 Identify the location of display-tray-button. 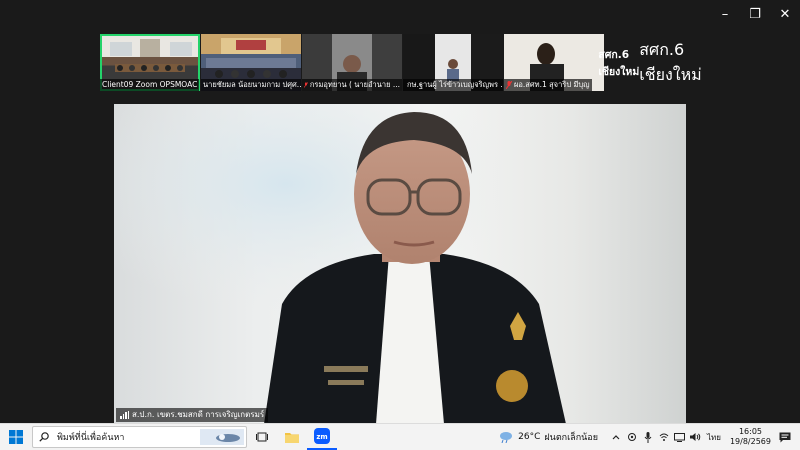
(680, 437).